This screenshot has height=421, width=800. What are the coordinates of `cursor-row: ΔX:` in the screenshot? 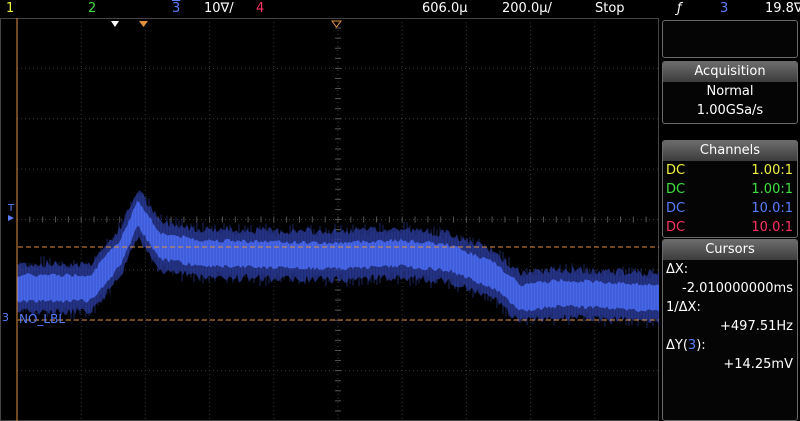 It's located at (730, 269).